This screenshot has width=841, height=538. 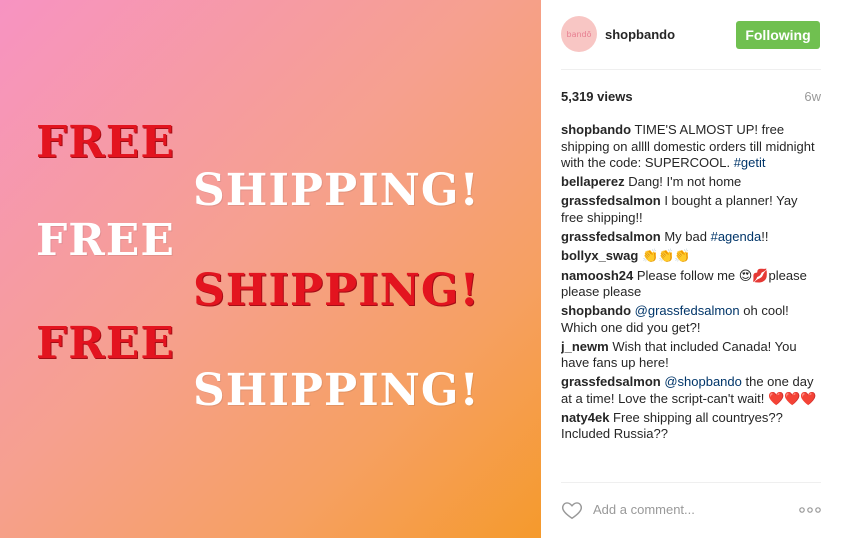 I want to click on comment-author: bellaperez, so click(x=593, y=181).